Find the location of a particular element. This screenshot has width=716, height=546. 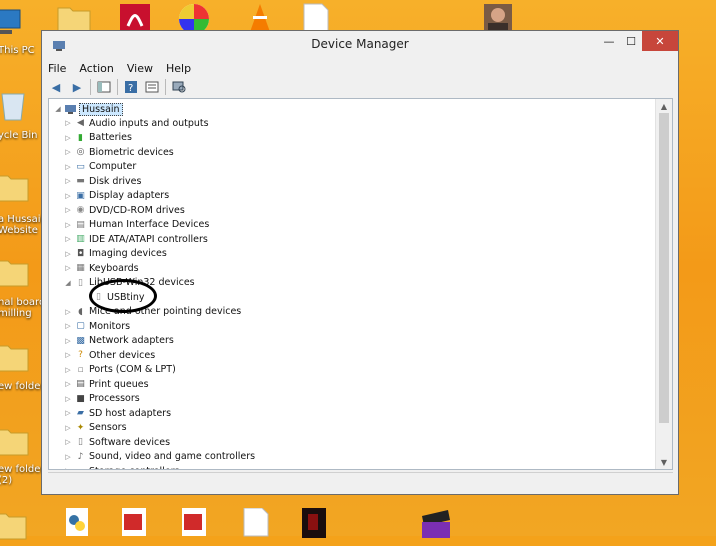

tree-item-label: Human Interface Devices is located at coordinates (149, 224).